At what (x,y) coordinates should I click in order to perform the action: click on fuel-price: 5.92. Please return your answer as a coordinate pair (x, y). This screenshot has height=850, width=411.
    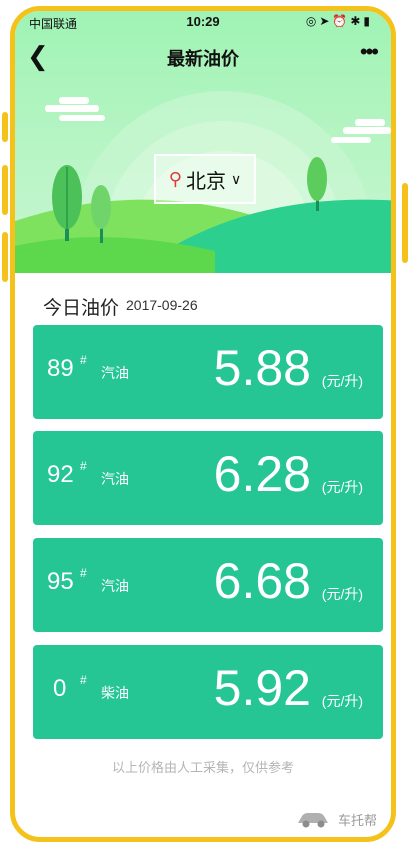
    Looking at the image, I should click on (262, 688).